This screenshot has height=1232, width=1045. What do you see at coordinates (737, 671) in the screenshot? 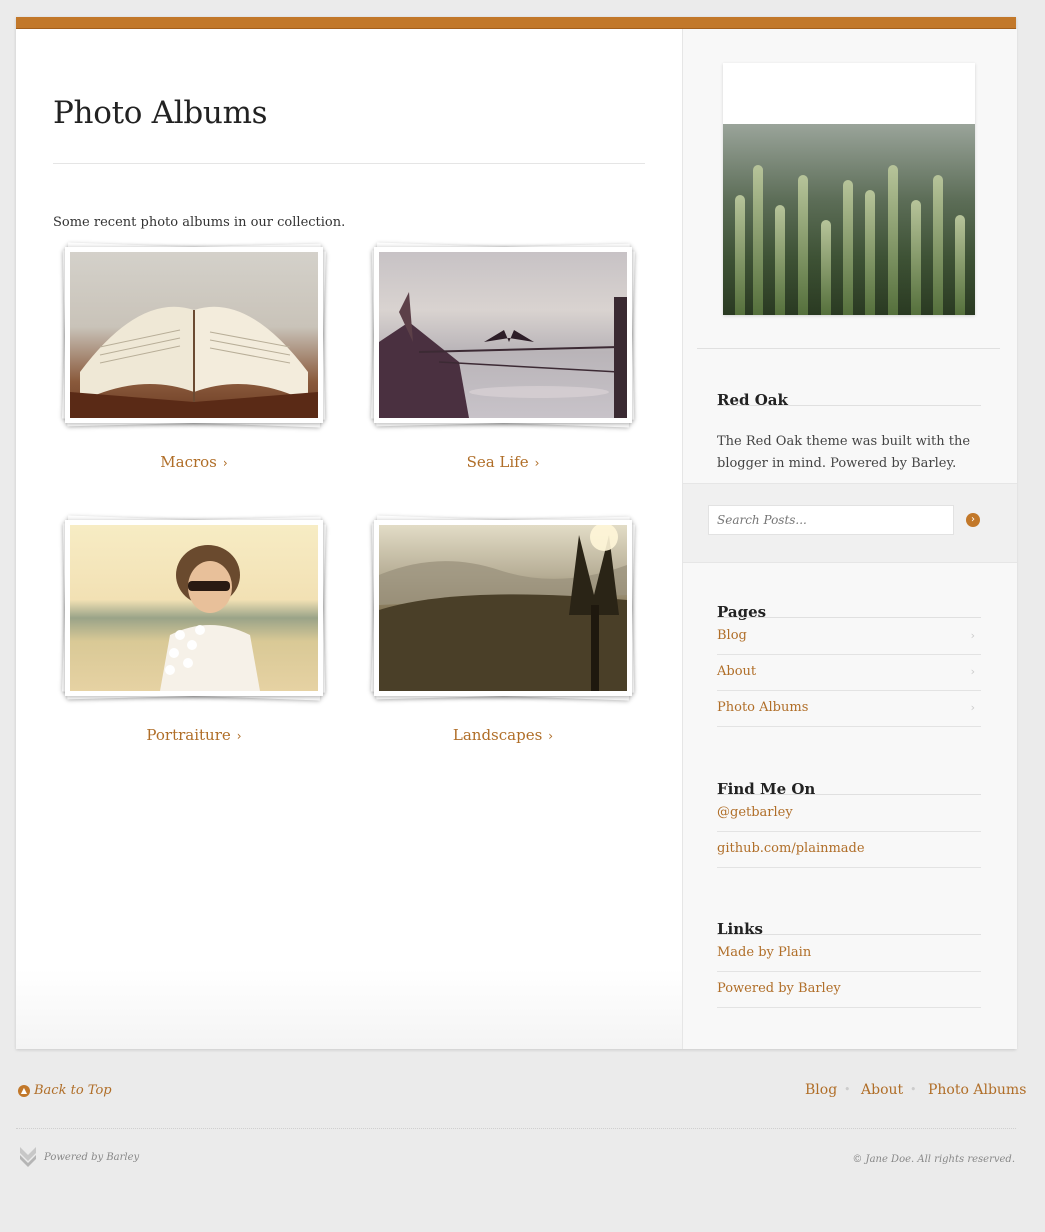
I see `sidebar-item-label: About` at bounding box center [737, 671].